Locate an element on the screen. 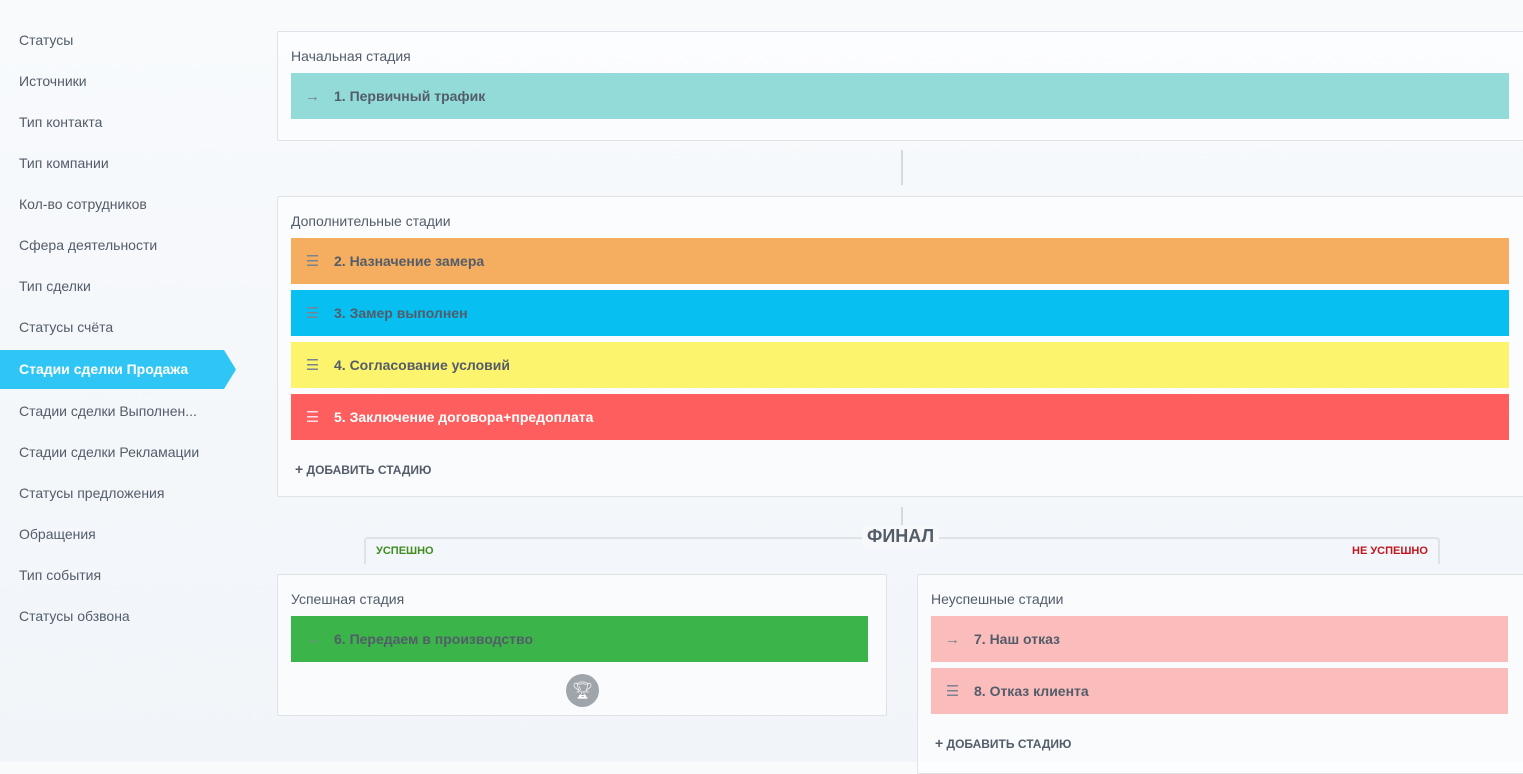  sidebar-item: Тип сделки is located at coordinates (107, 286).